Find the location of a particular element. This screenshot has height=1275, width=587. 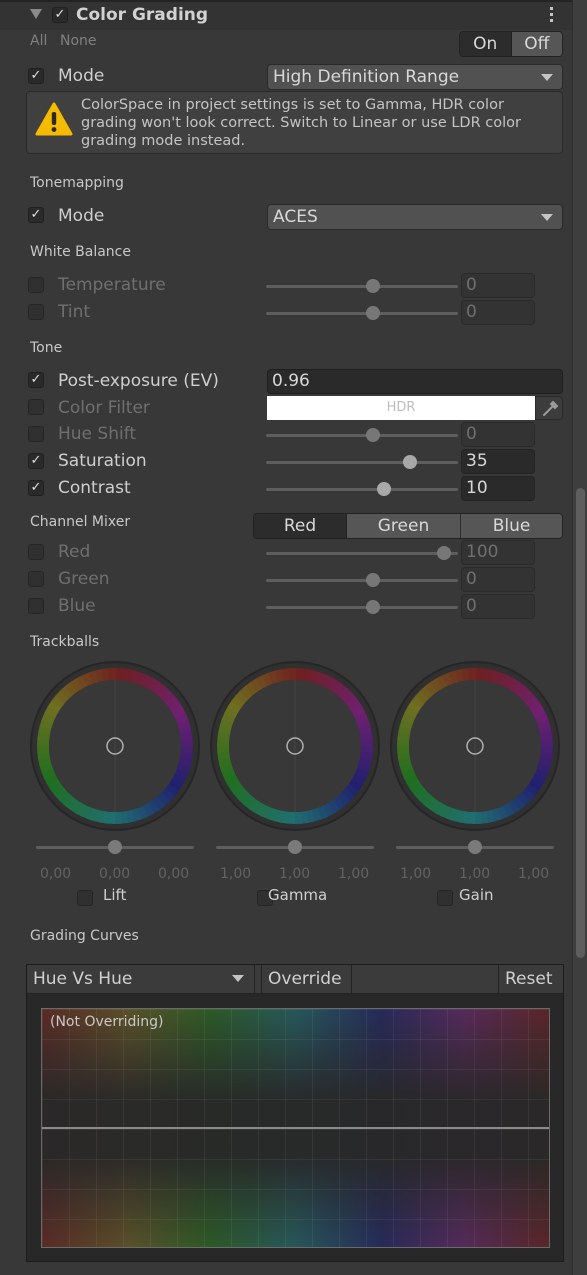

grading-mode-dropdown: High Definition Range is located at coordinates (415, 77).